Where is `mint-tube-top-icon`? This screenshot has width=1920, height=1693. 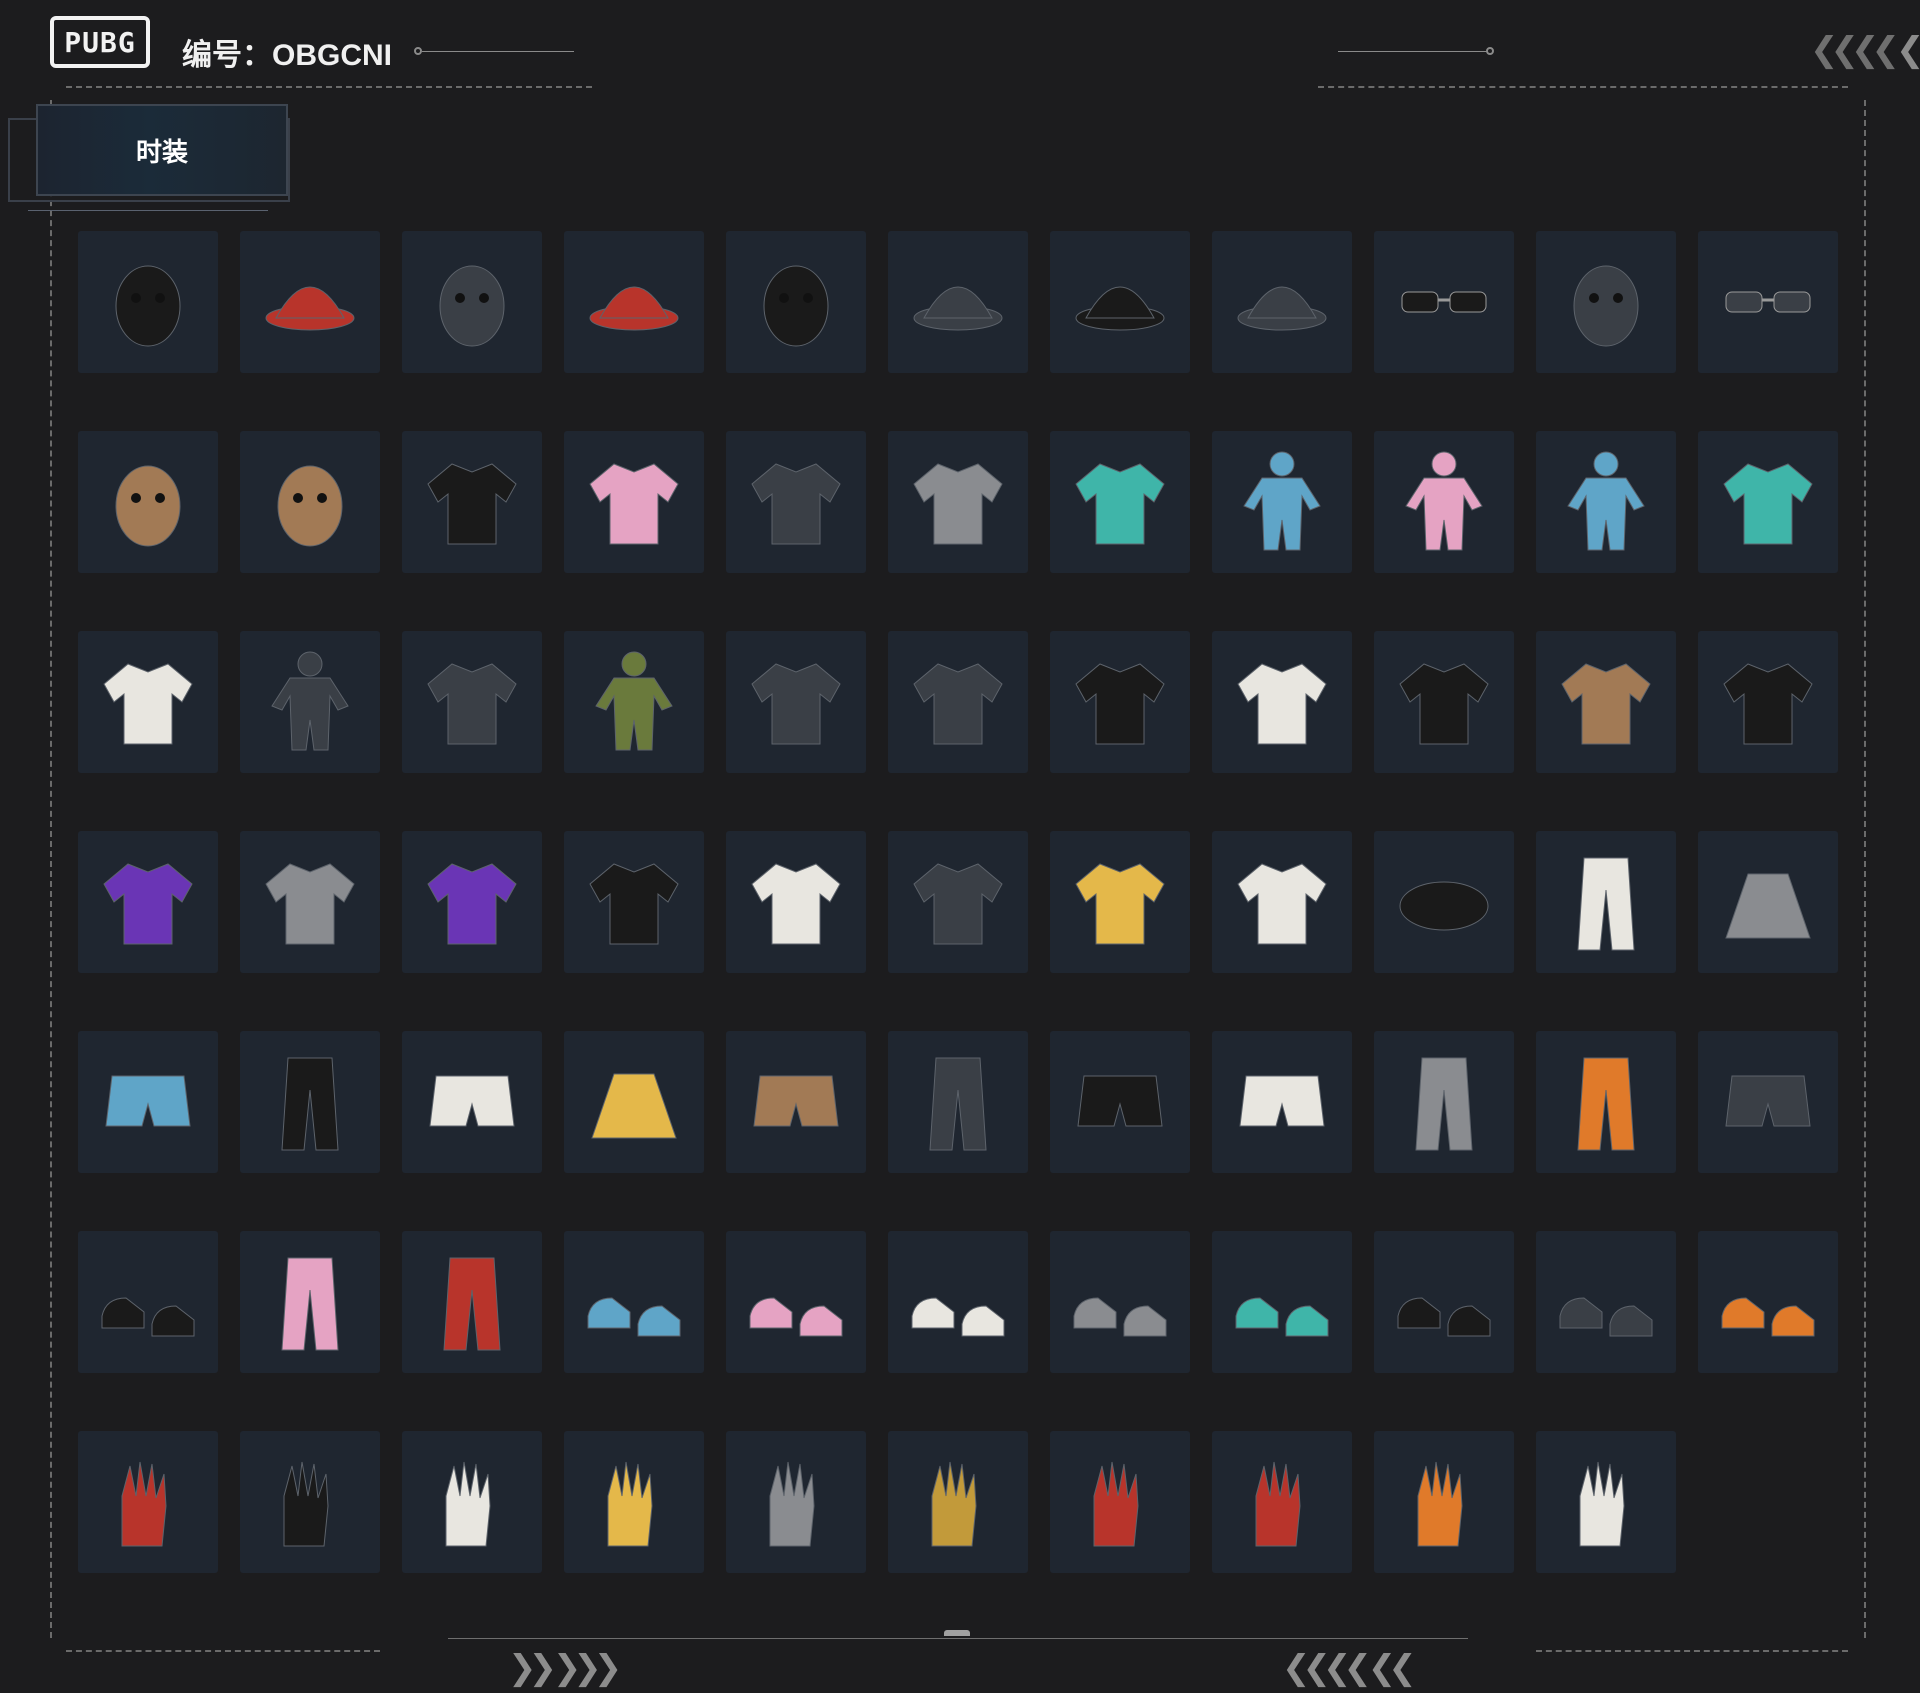 mint-tube-top-icon is located at coordinates (1768, 504).